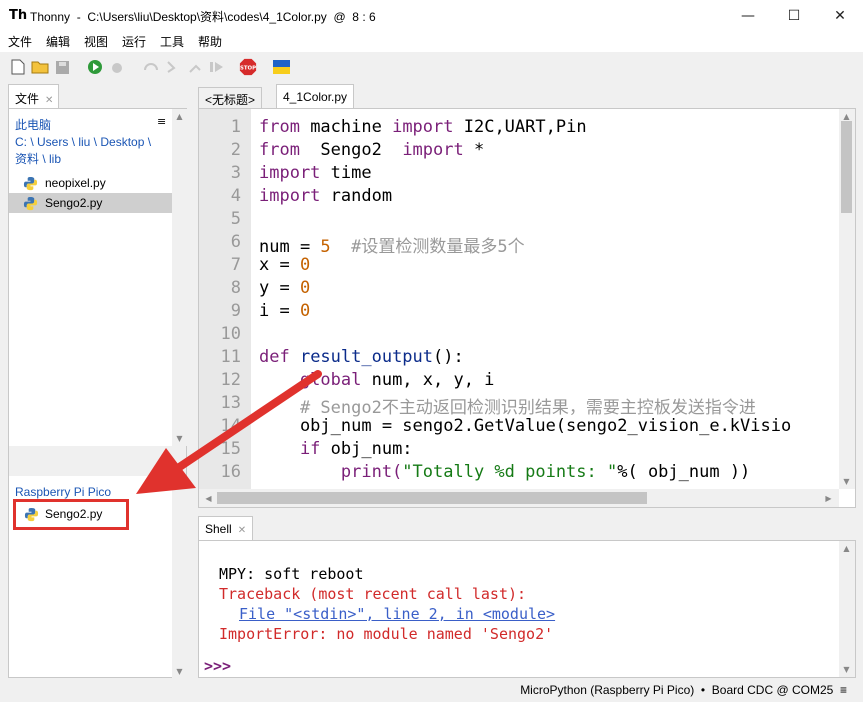 Image resolution: width=863 pixels, height=702 pixels. What do you see at coordinates (279, 150) in the screenshot?
I see `keyword: from` at bounding box center [279, 150].